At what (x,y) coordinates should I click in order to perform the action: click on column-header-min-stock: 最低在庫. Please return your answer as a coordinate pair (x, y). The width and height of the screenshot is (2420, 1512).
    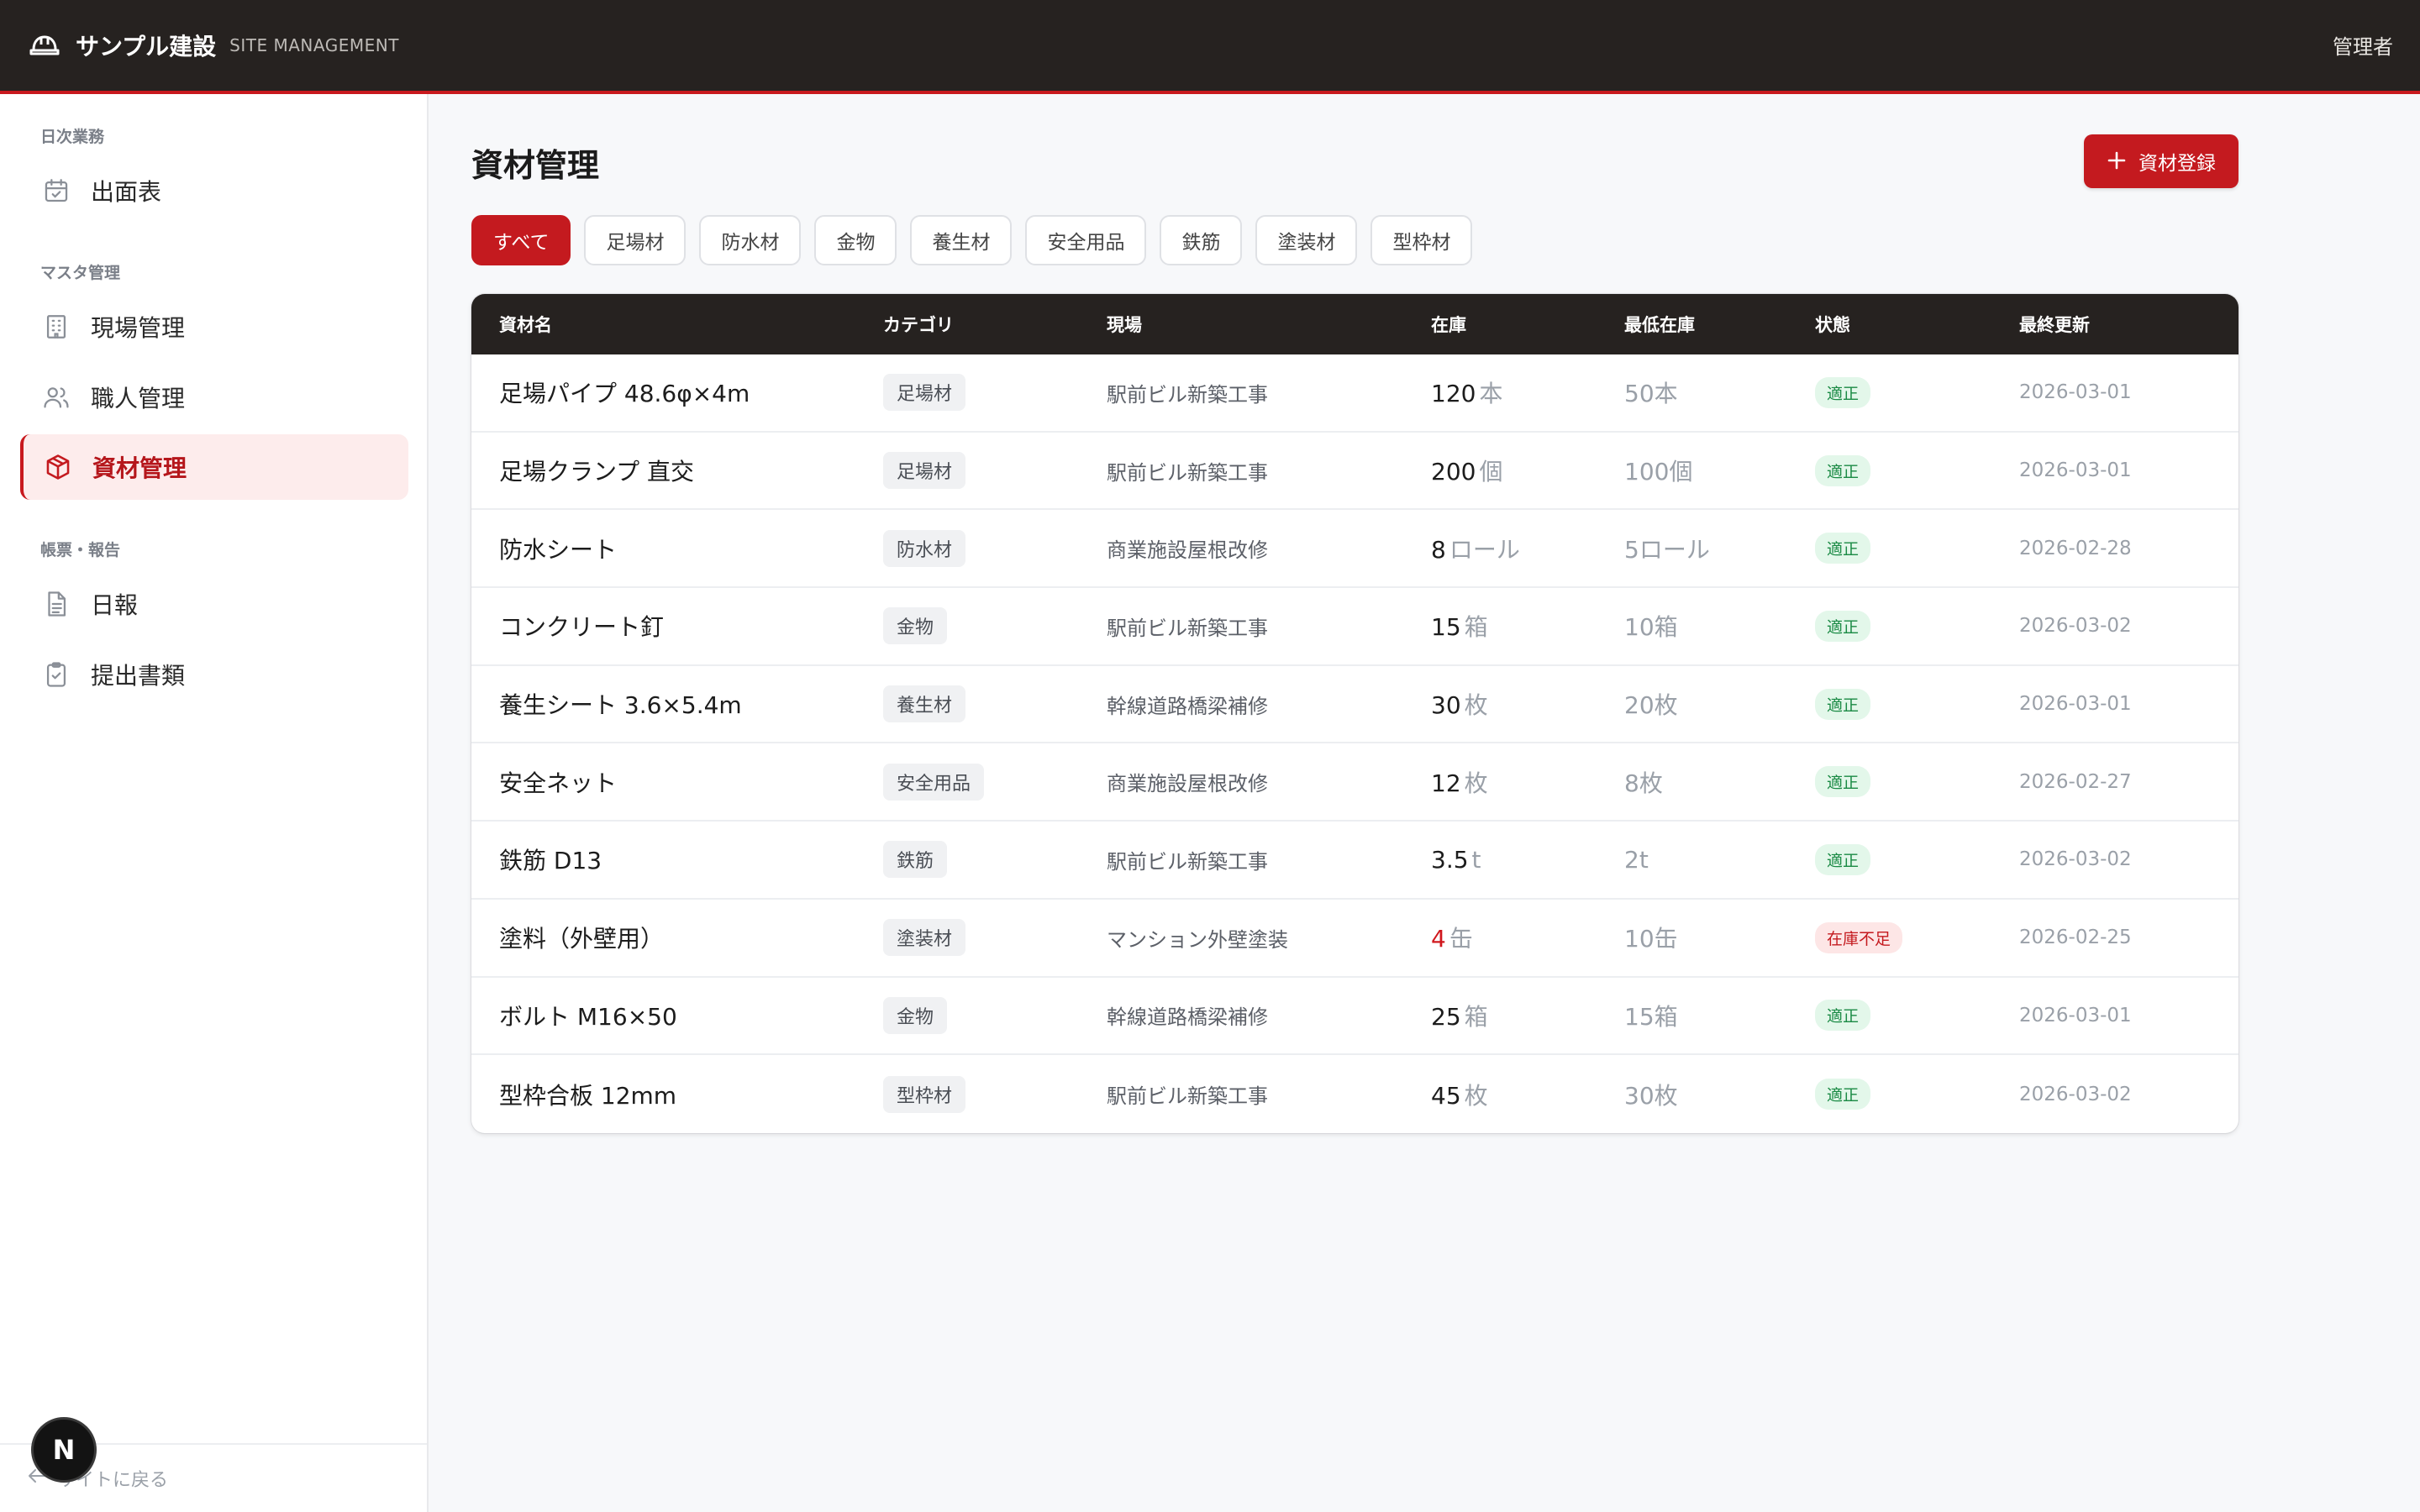
    Looking at the image, I should click on (1719, 324).